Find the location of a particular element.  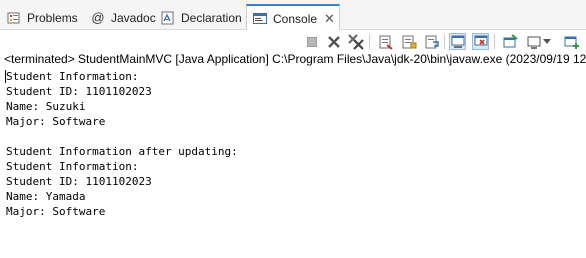

display-selected-console-icon is located at coordinates (534, 41).